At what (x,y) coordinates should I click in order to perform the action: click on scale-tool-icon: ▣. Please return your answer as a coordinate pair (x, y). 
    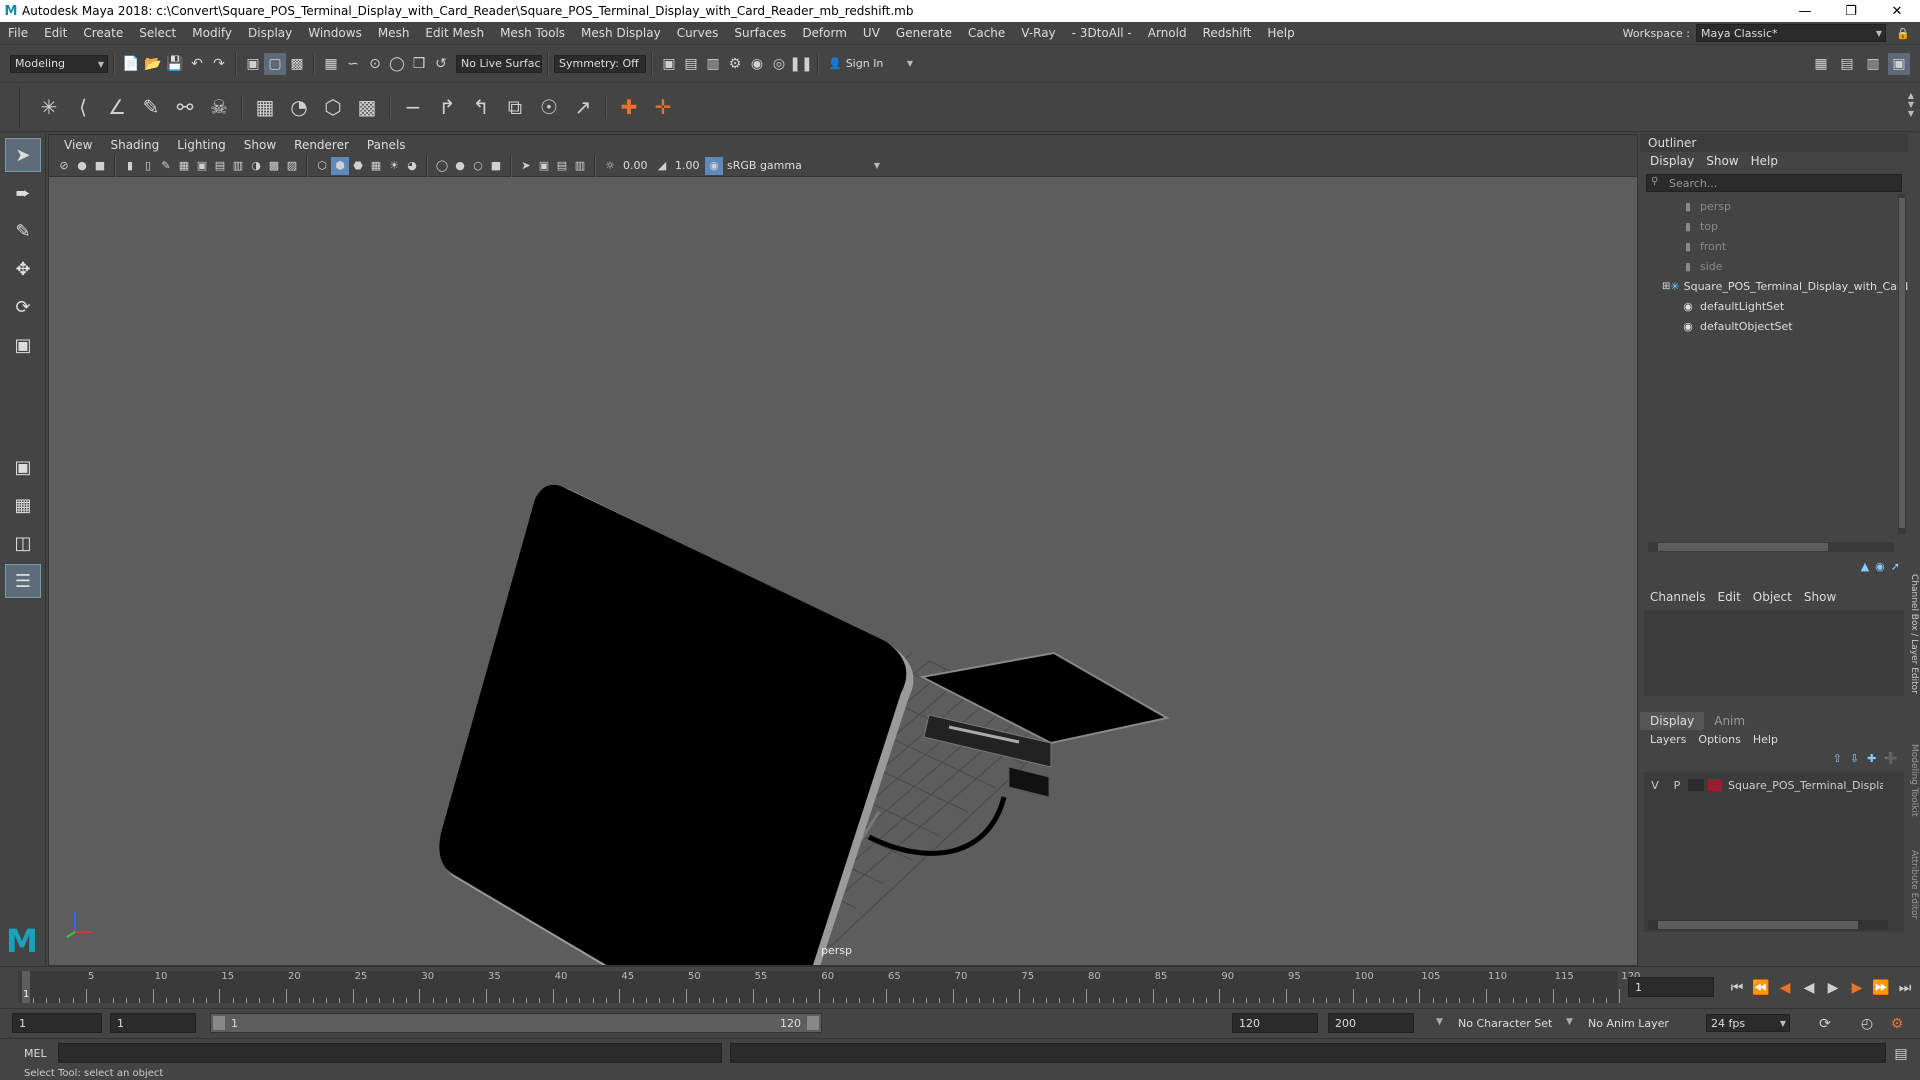
    Looking at the image, I should click on (23, 345).